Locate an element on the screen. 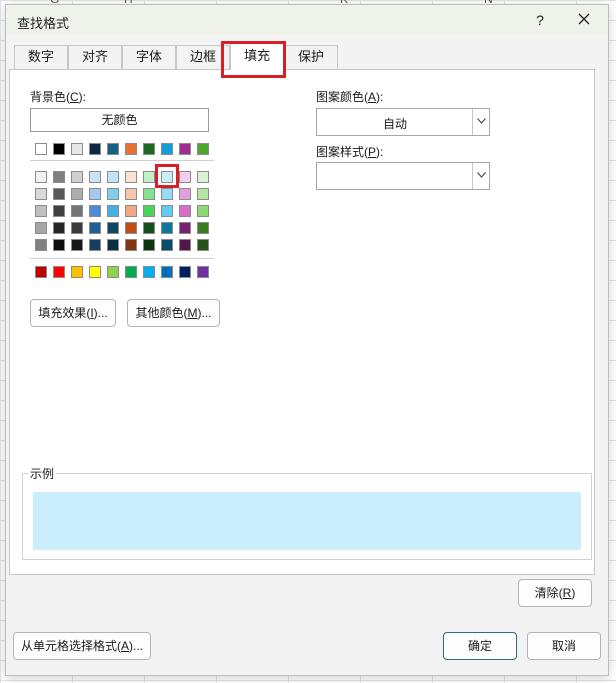 The width and height of the screenshot is (616, 683). palette-divider-bottom is located at coordinates (122, 258).